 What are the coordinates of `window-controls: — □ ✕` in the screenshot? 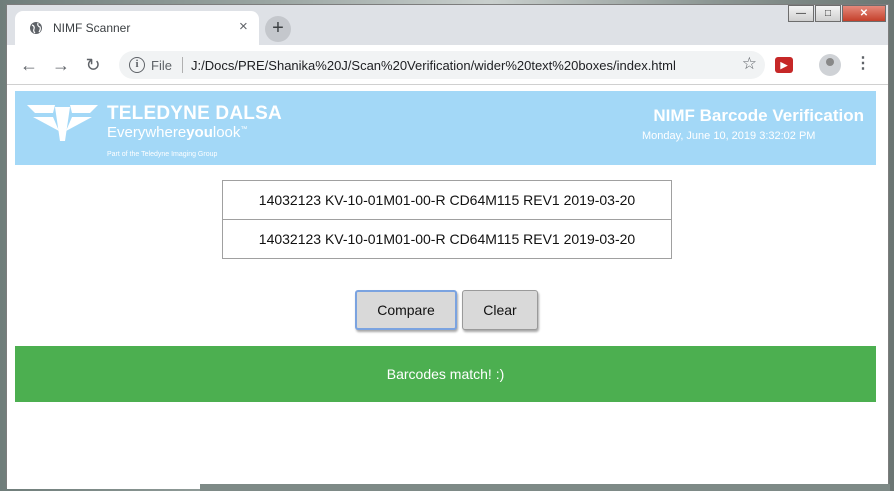 It's located at (836, 14).